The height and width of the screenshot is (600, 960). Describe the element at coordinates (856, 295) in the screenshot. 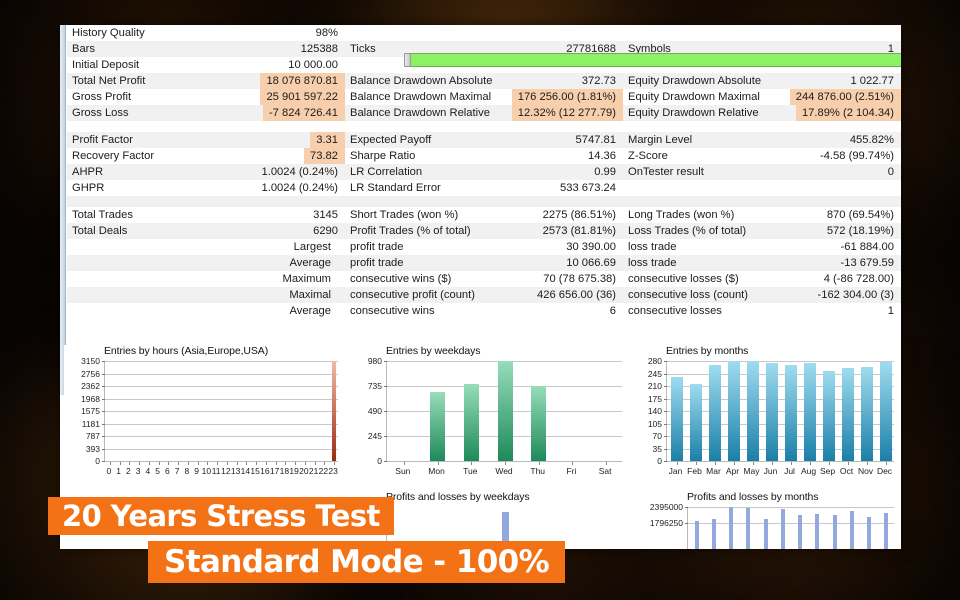

I see `table-cell-value: -162 304.00 (3)` at that location.